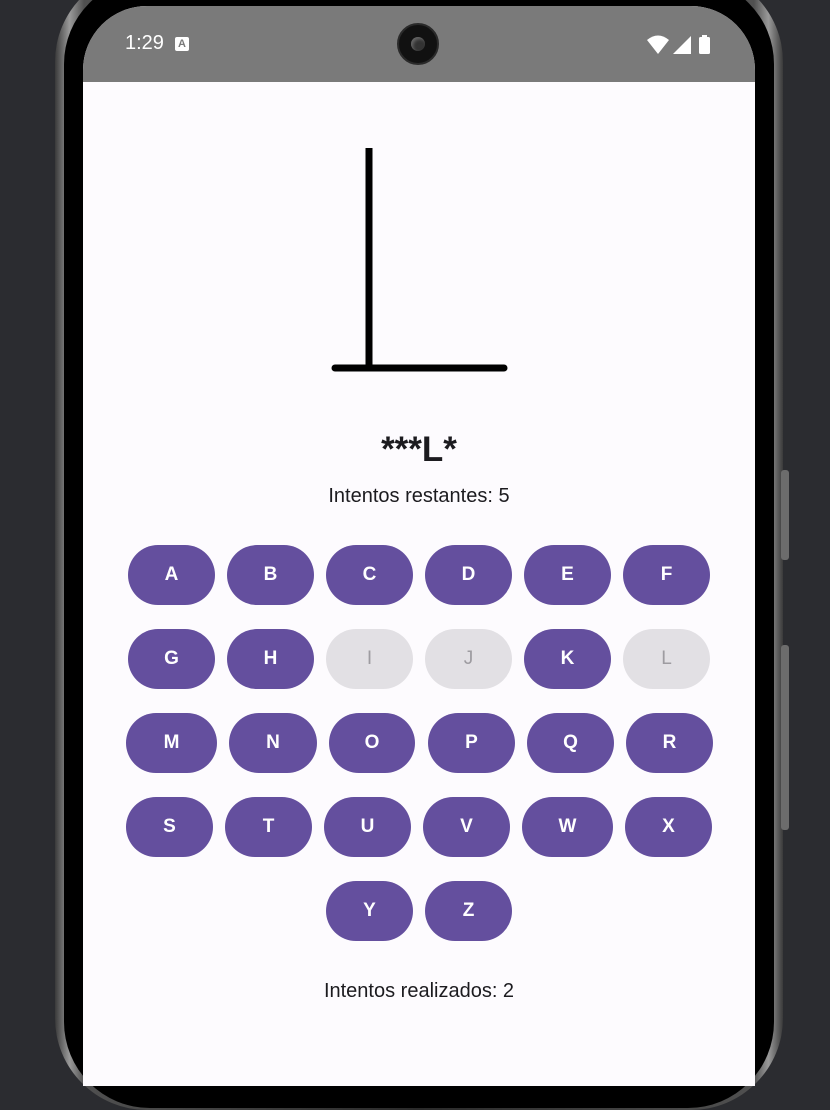 This screenshot has width=830, height=1110. What do you see at coordinates (268, 827) in the screenshot?
I see `key-t: T` at bounding box center [268, 827].